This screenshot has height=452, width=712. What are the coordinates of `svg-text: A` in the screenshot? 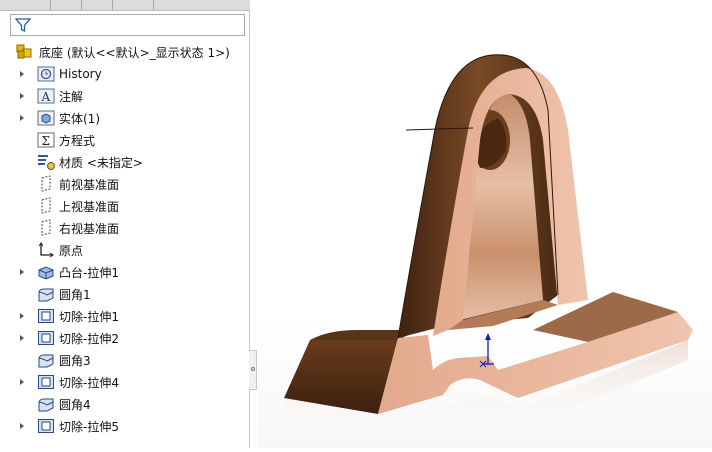 It's located at (46, 97).